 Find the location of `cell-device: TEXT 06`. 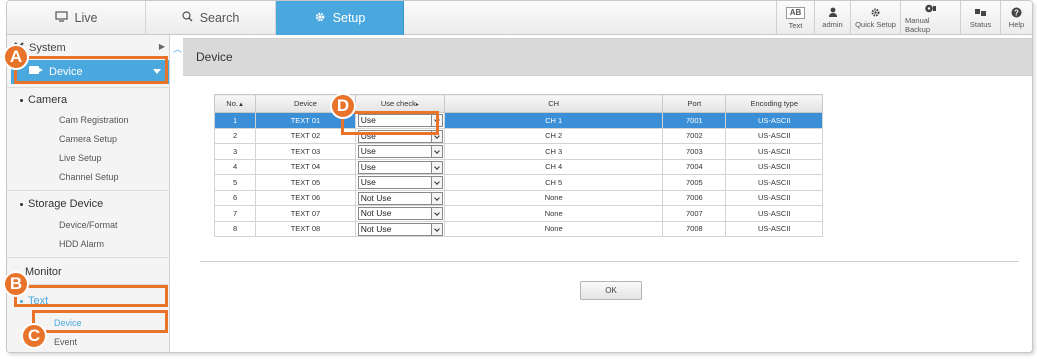

cell-device: TEXT 06 is located at coordinates (305, 197).